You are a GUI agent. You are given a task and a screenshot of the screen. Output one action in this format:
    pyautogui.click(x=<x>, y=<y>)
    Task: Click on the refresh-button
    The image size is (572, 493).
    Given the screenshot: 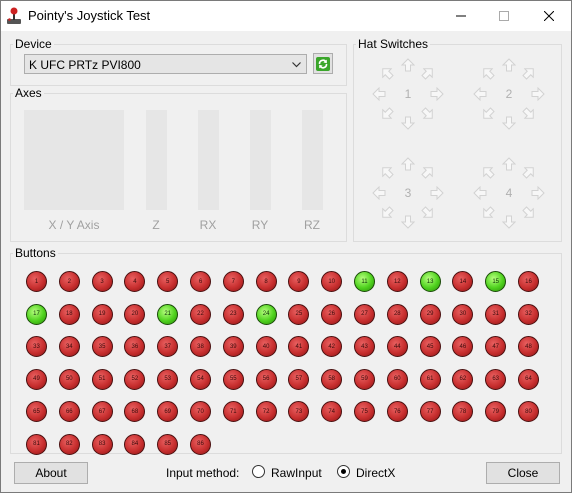 What is the action you would take?
    pyautogui.click(x=323, y=63)
    